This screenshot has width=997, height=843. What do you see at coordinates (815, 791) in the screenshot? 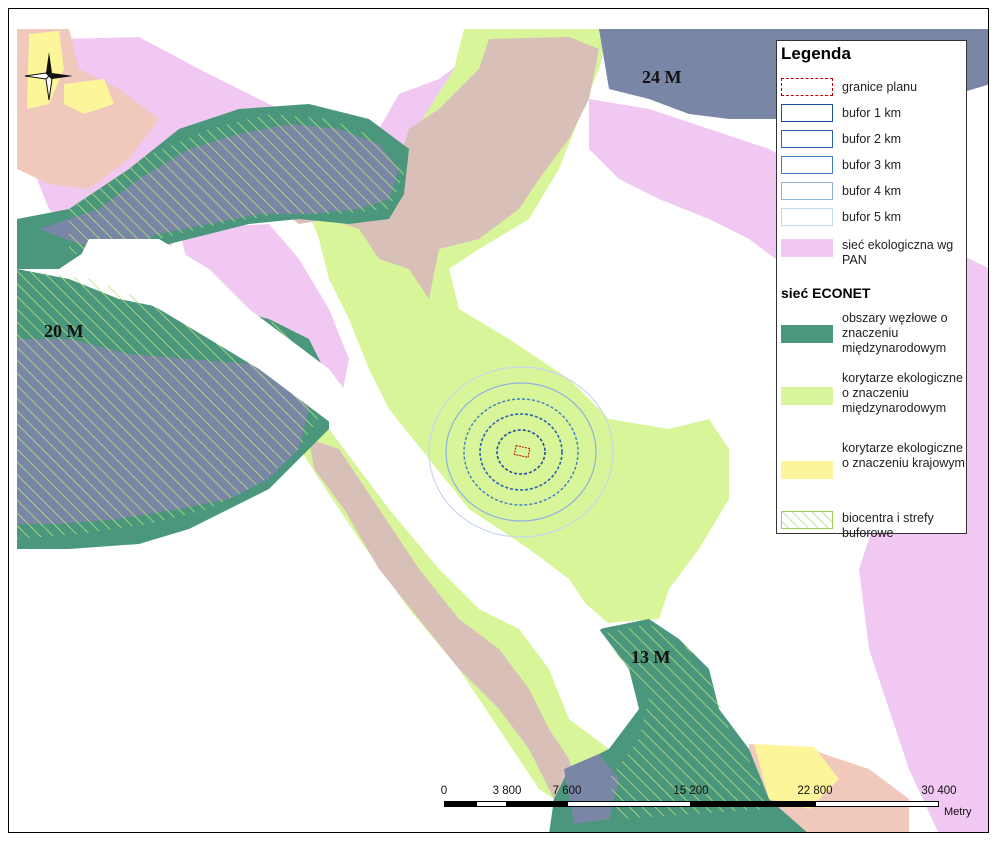
I see `scale-tick-label: 22 800` at bounding box center [815, 791].